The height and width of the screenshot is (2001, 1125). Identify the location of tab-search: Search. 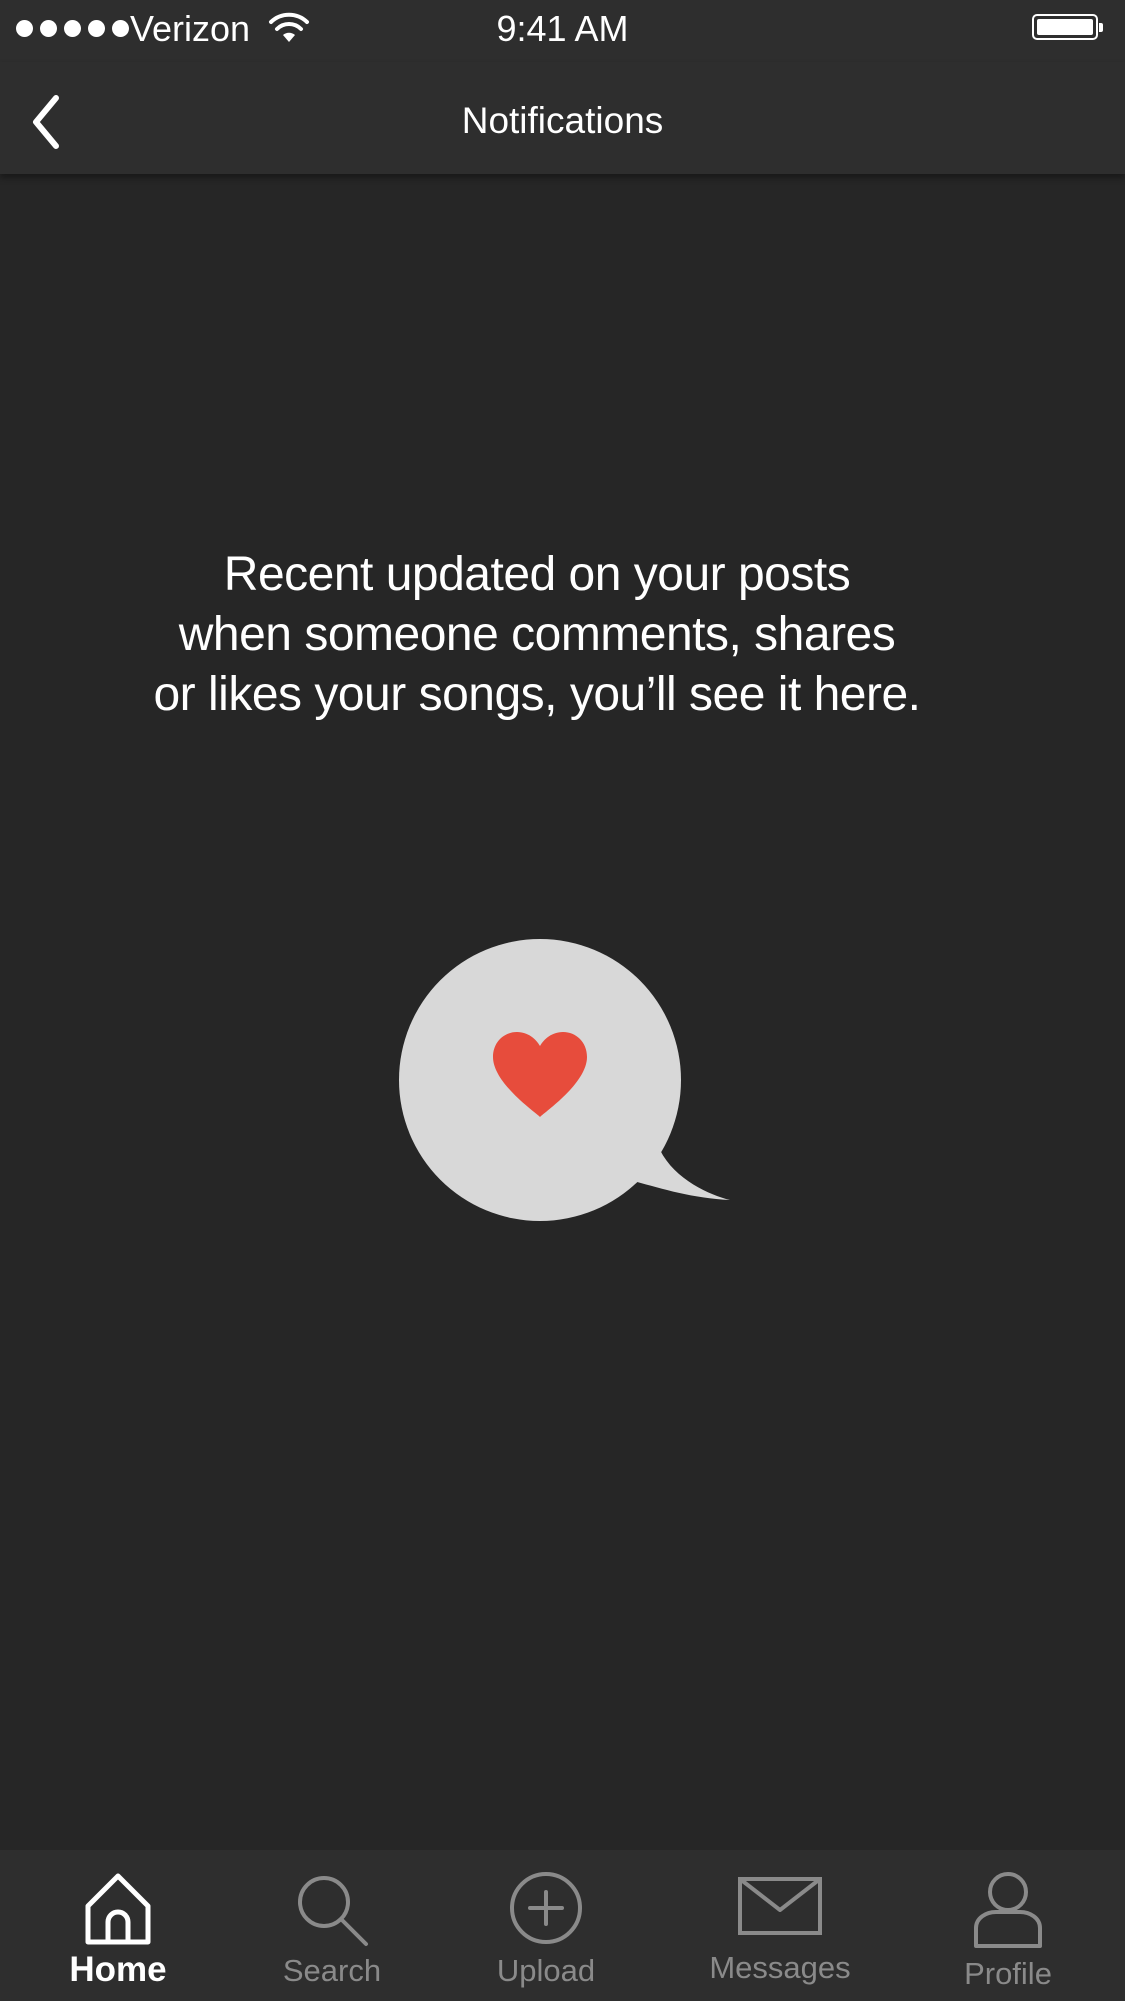
(332, 1925).